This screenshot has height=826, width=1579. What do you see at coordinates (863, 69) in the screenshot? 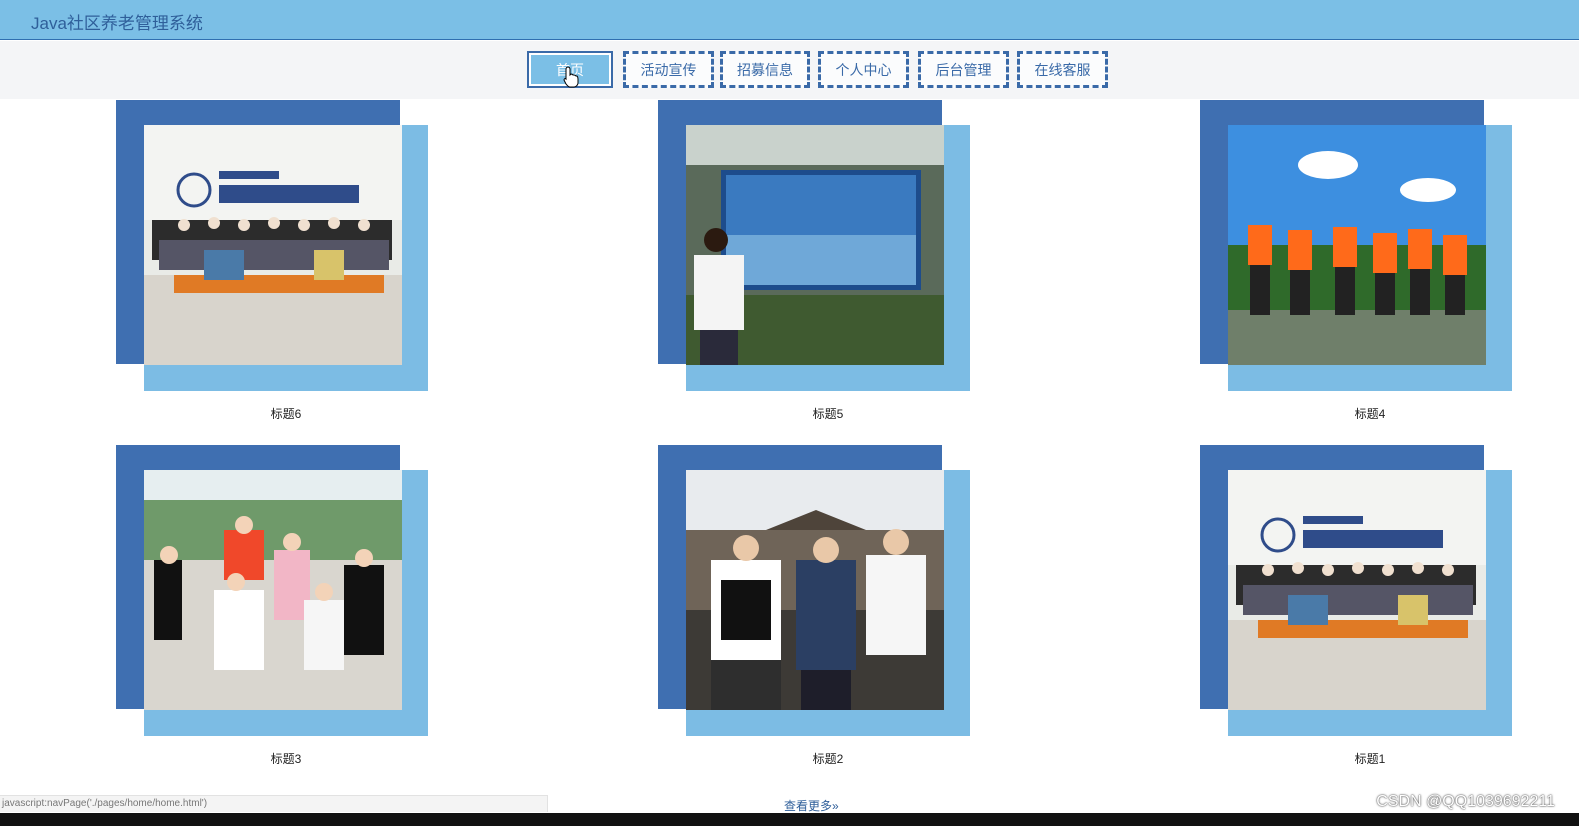
I see `nav-profile-button: 个人中心` at bounding box center [863, 69].